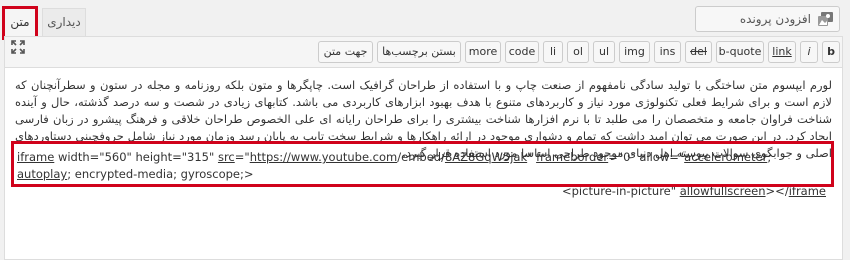 The image size is (850, 260). Describe the element at coordinates (782, 52) in the screenshot. I see `link-button: link` at that location.